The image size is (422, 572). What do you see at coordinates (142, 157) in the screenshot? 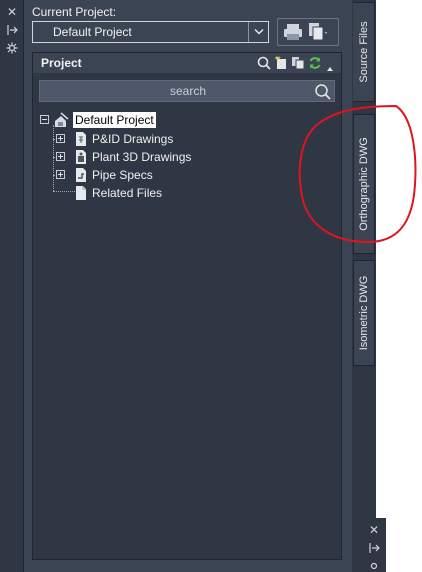
I see `tree-node-label: Plant 3D Drawings` at bounding box center [142, 157].